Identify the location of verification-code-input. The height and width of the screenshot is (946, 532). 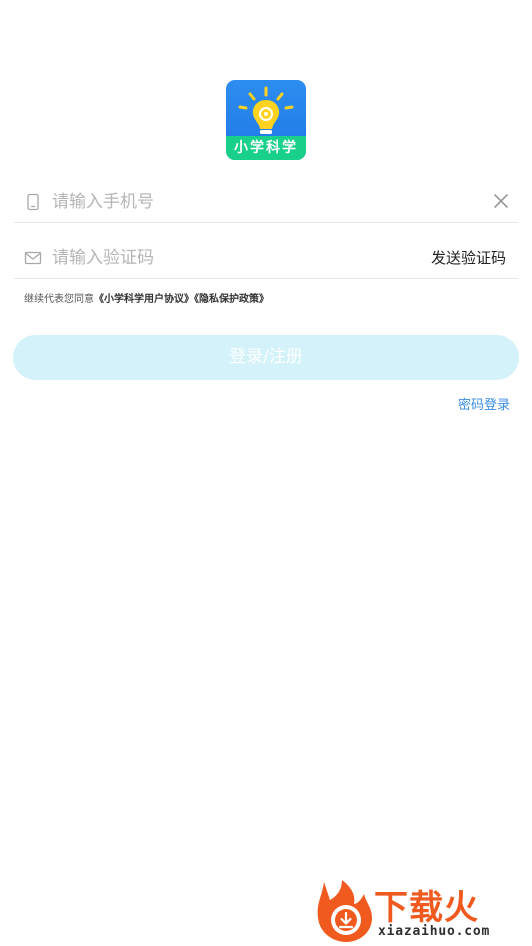
(232, 258).